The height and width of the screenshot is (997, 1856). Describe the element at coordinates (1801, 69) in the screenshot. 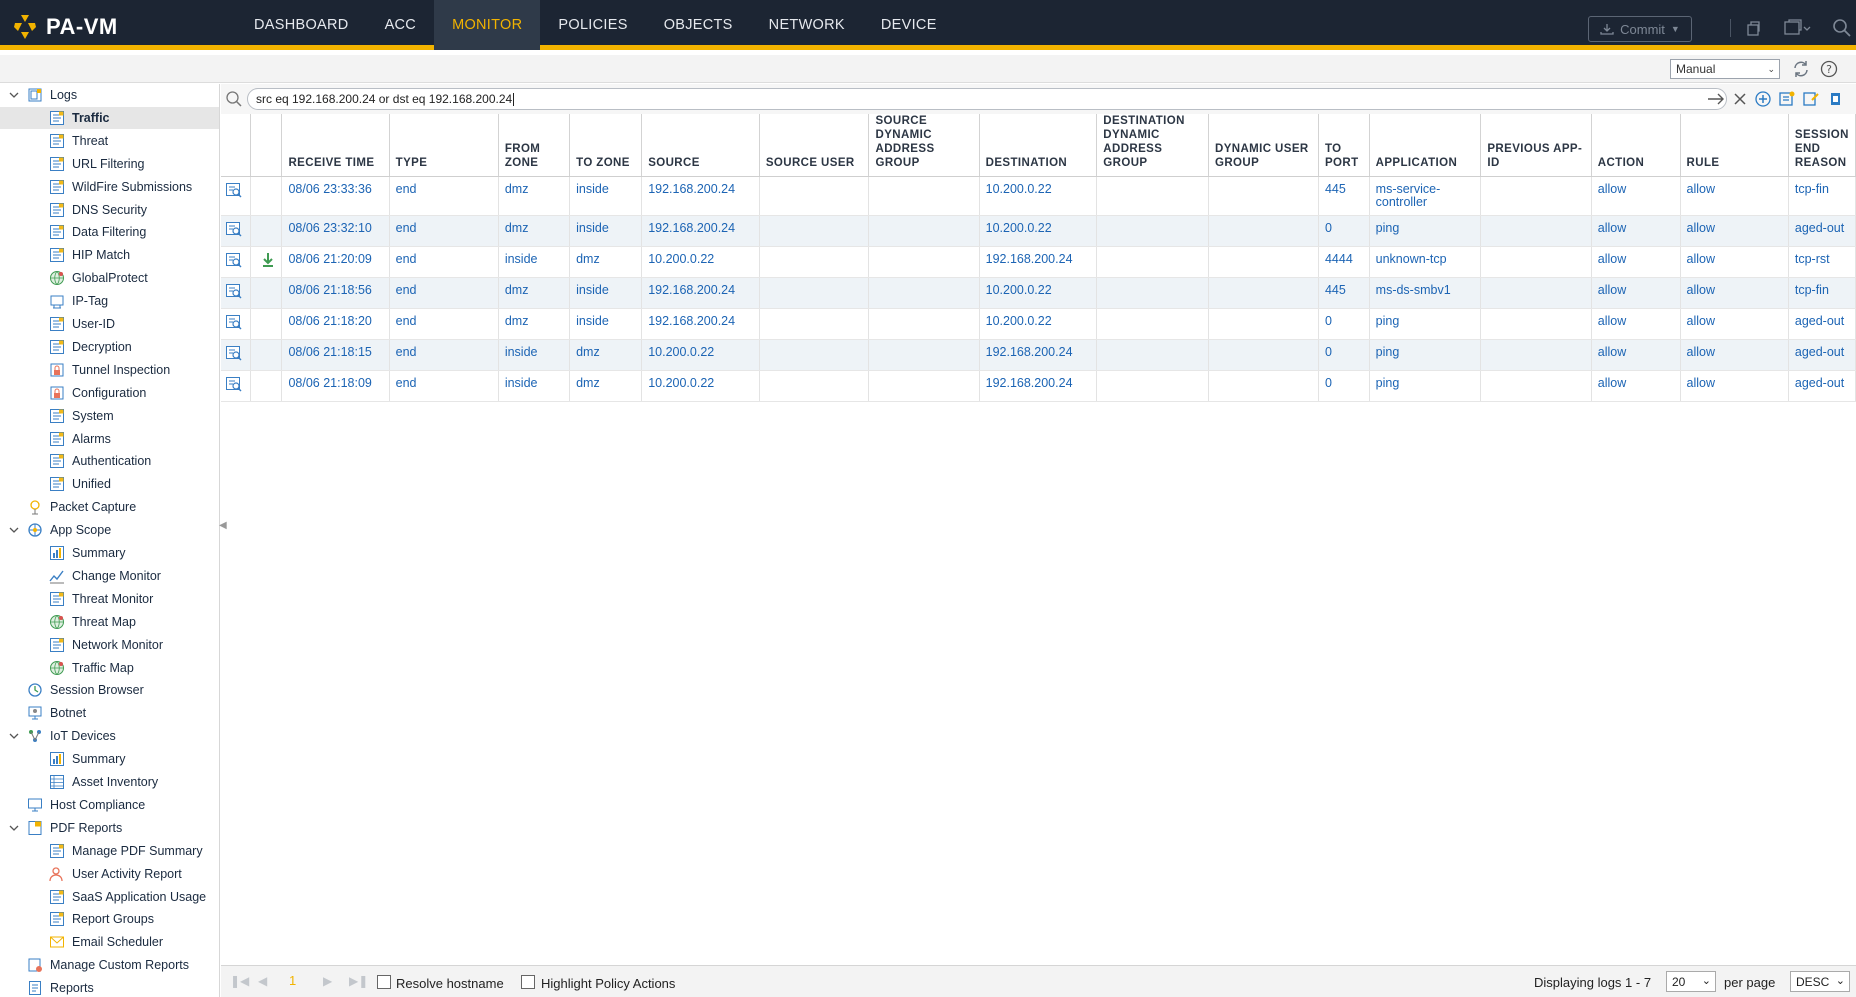

I see `refresh-icon` at that location.